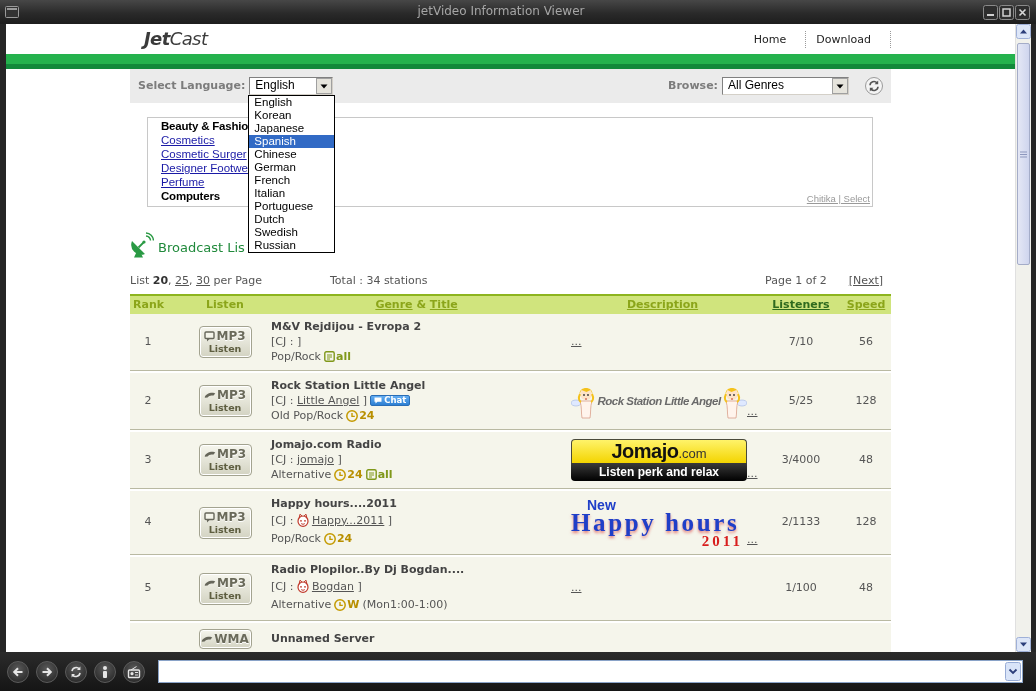 The width and height of the screenshot is (1036, 691). I want to click on scroll-up-button, so click(1023, 31).